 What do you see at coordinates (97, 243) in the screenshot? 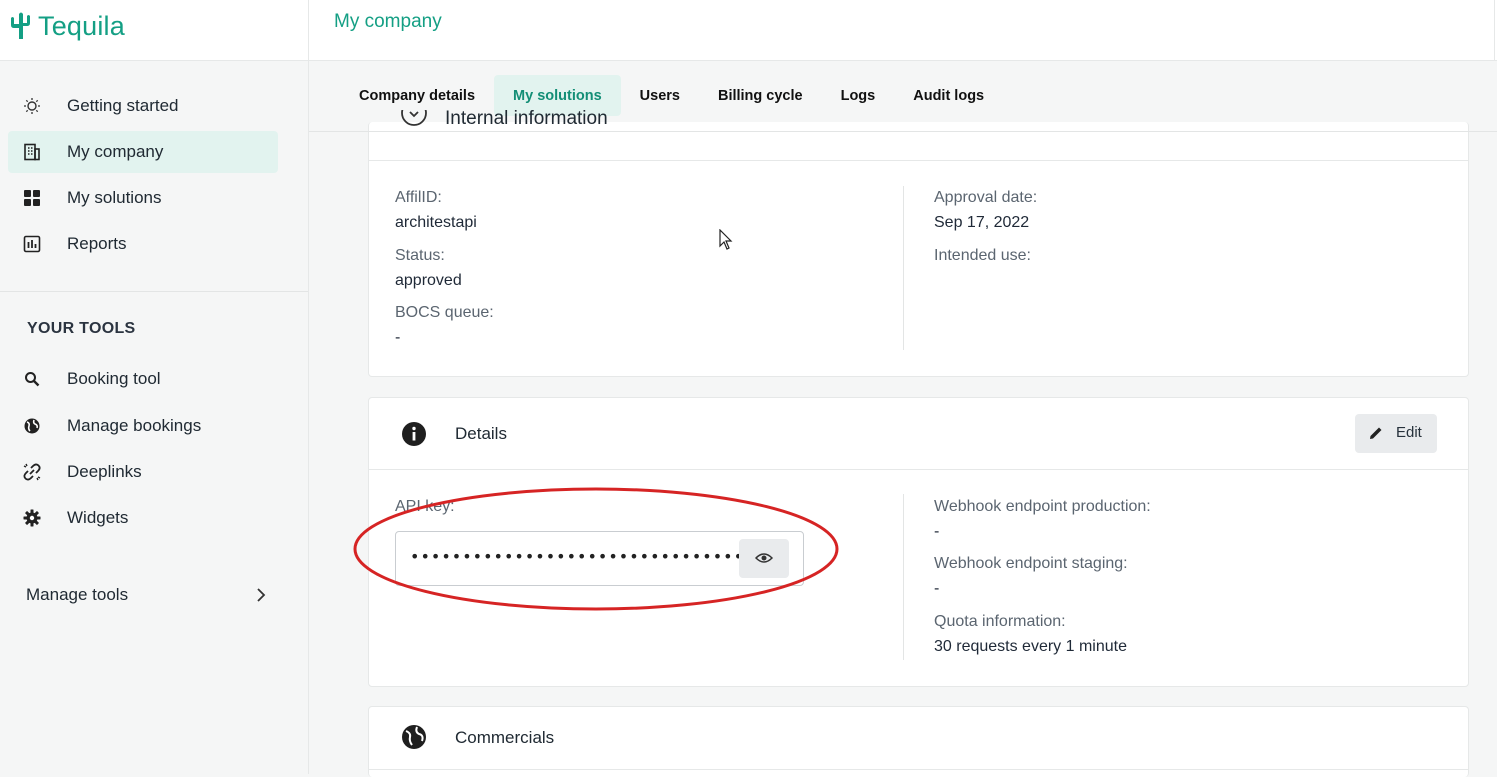
I see `sidebar-item-label: Reports` at bounding box center [97, 243].